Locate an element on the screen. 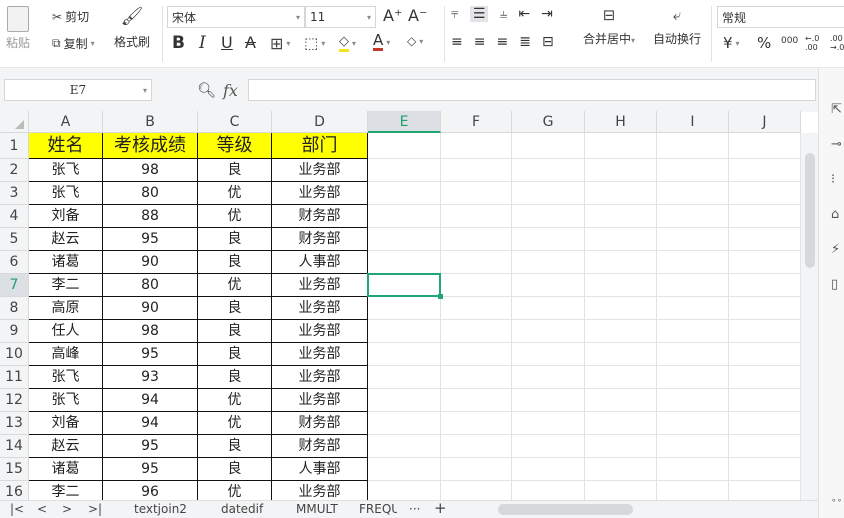 The height and width of the screenshot is (518, 844). align-center-icon: ≡ is located at coordinates (480, 42).